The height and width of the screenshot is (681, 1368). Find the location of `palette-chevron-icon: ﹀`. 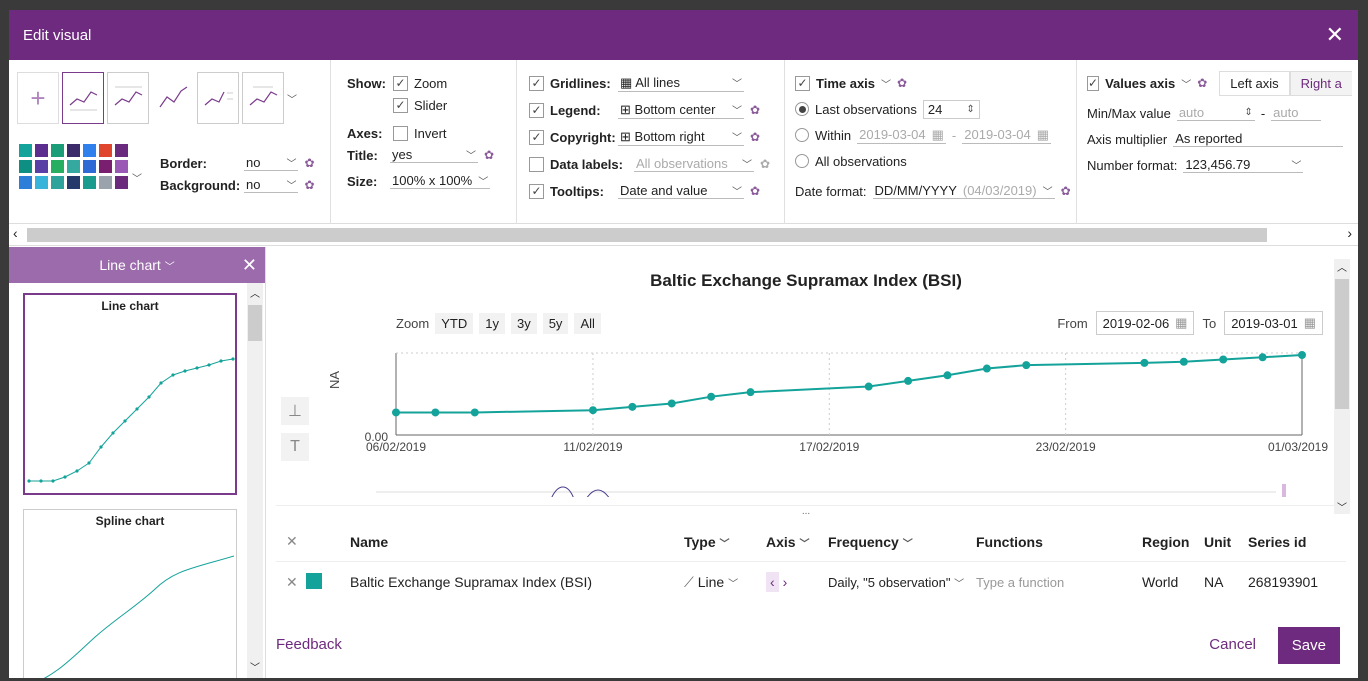

palette-chevron-icon: ﹀ is located at coordinates (137, 177).